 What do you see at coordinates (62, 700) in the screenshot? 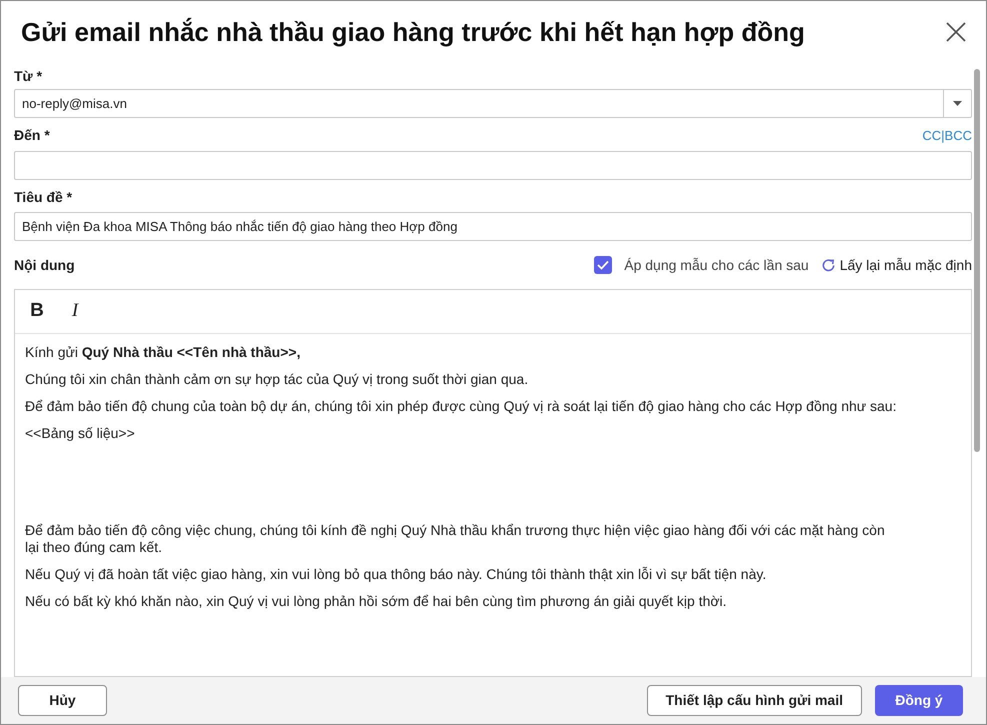
I see `cancel-button: Hủy` at bounding box center [62, 700].